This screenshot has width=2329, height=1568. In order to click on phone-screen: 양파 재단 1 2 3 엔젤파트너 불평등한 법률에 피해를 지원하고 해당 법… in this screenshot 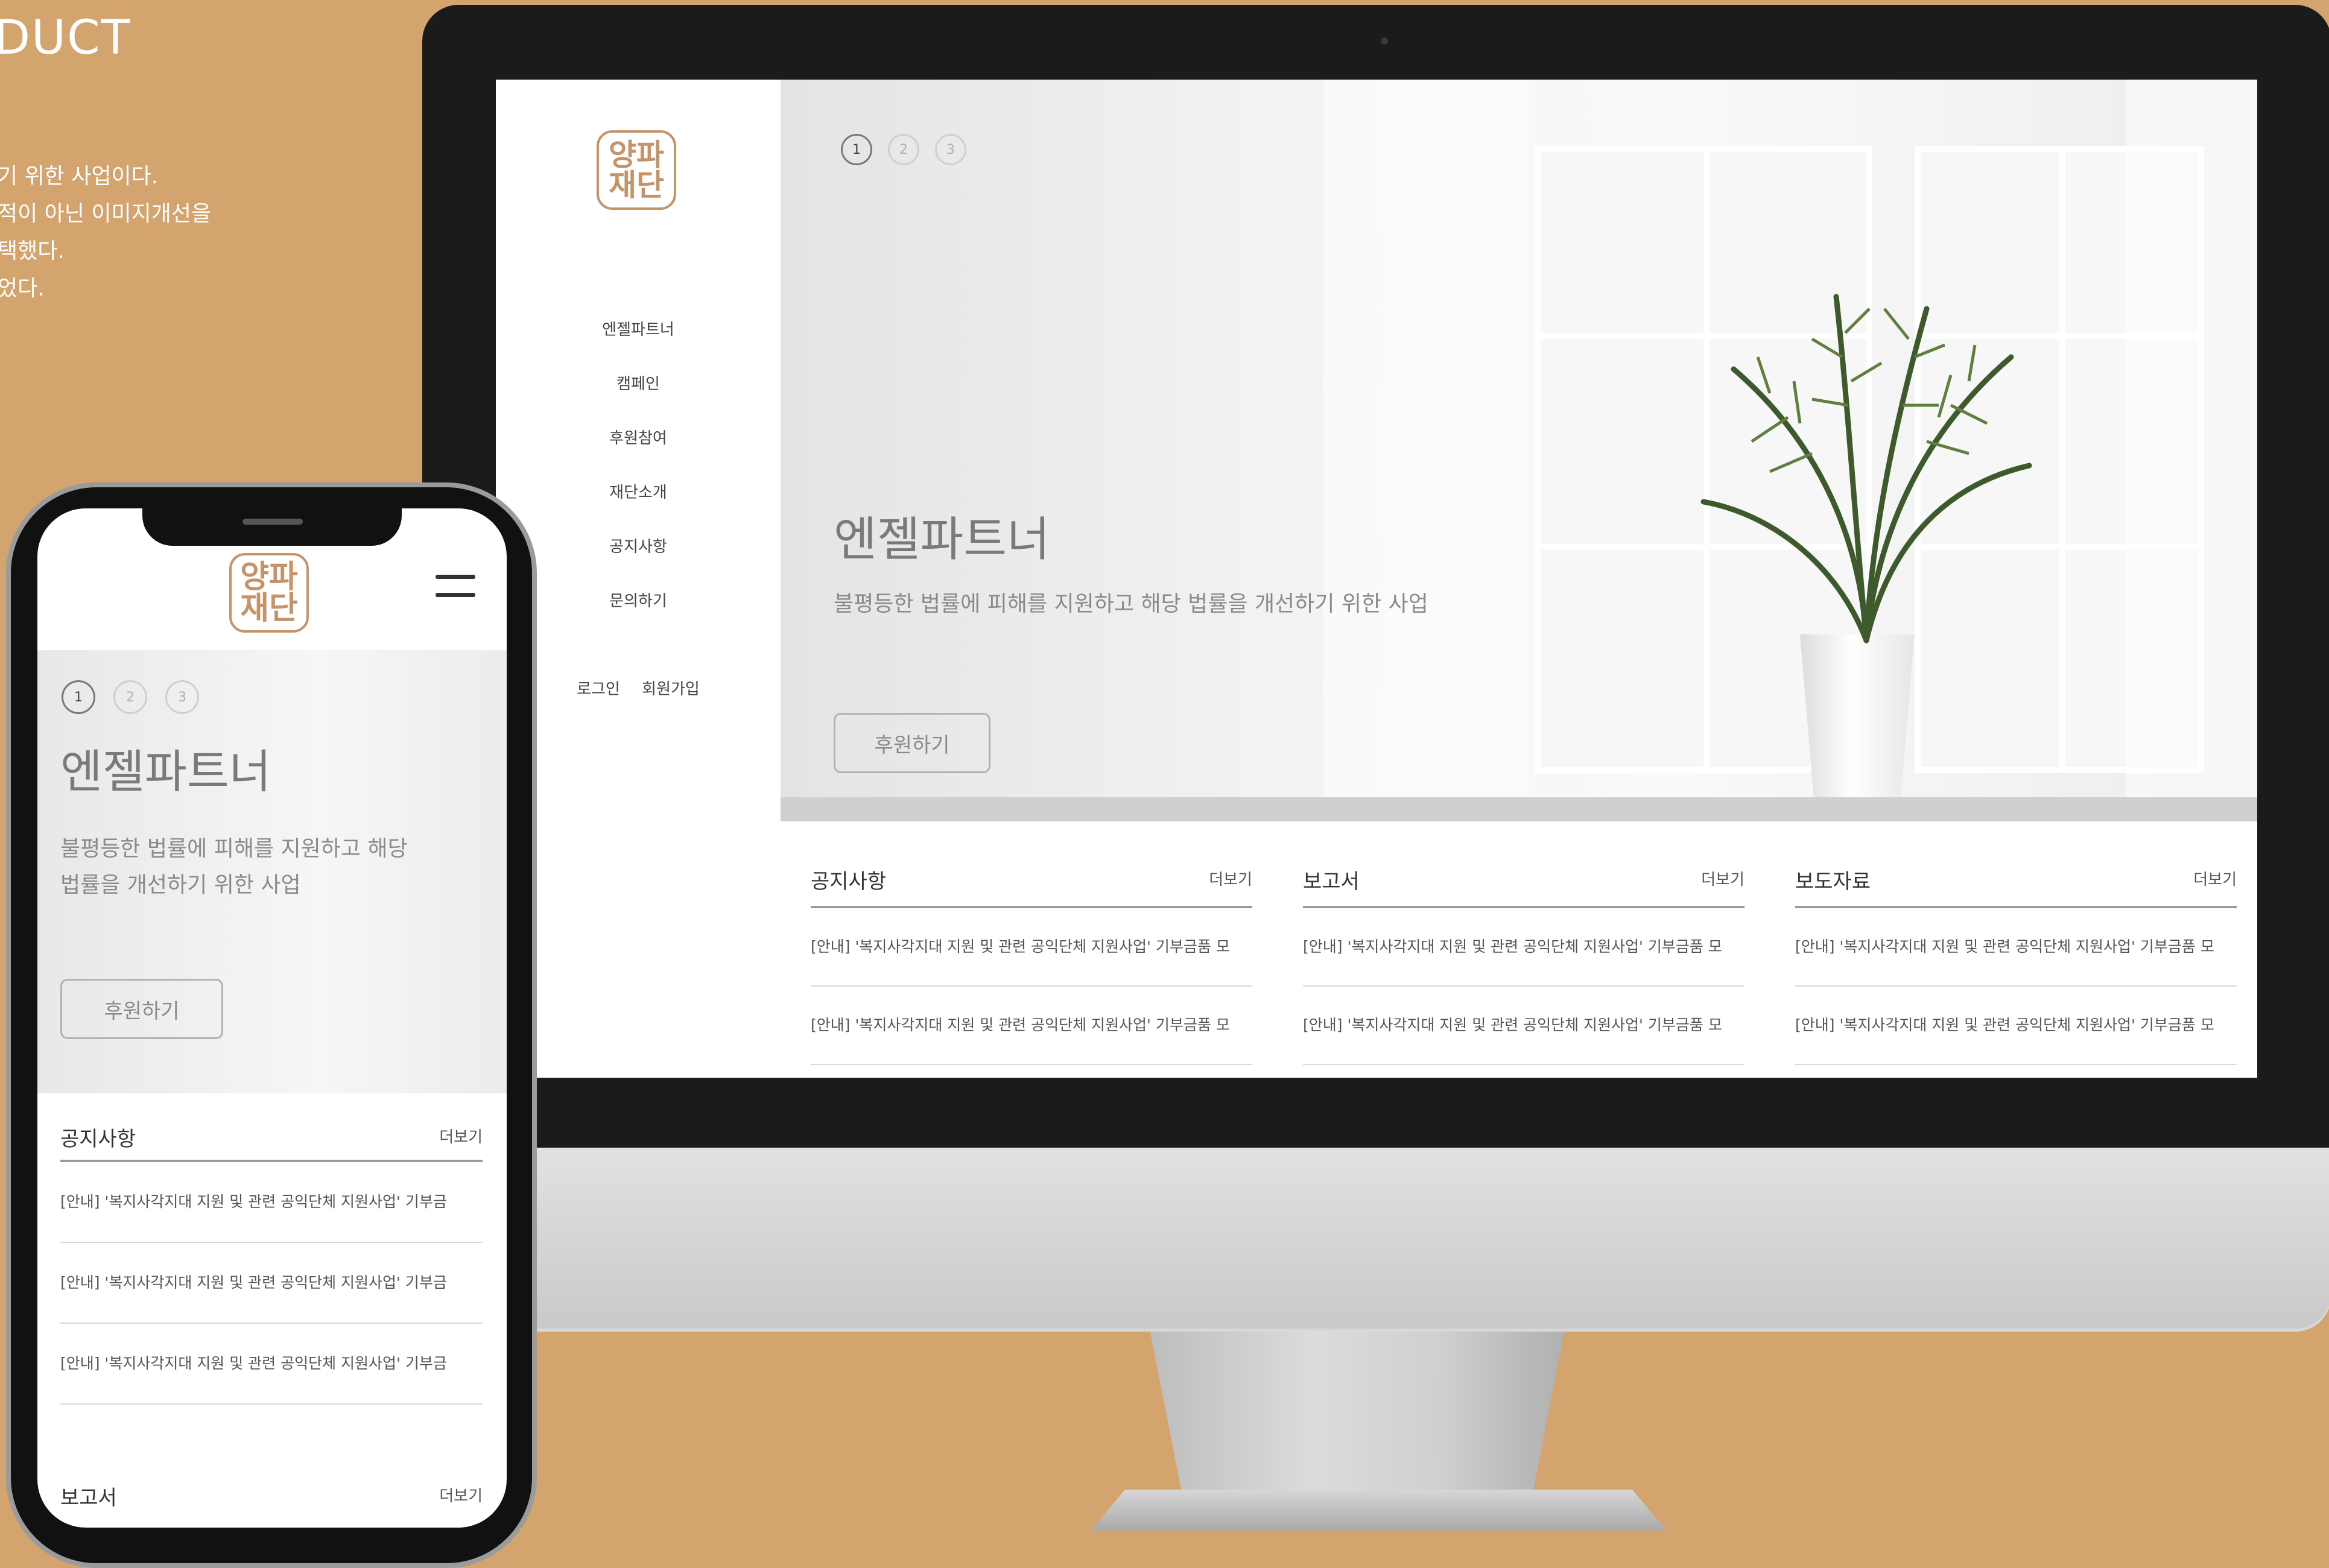, I will do `click(272, 1018)`.